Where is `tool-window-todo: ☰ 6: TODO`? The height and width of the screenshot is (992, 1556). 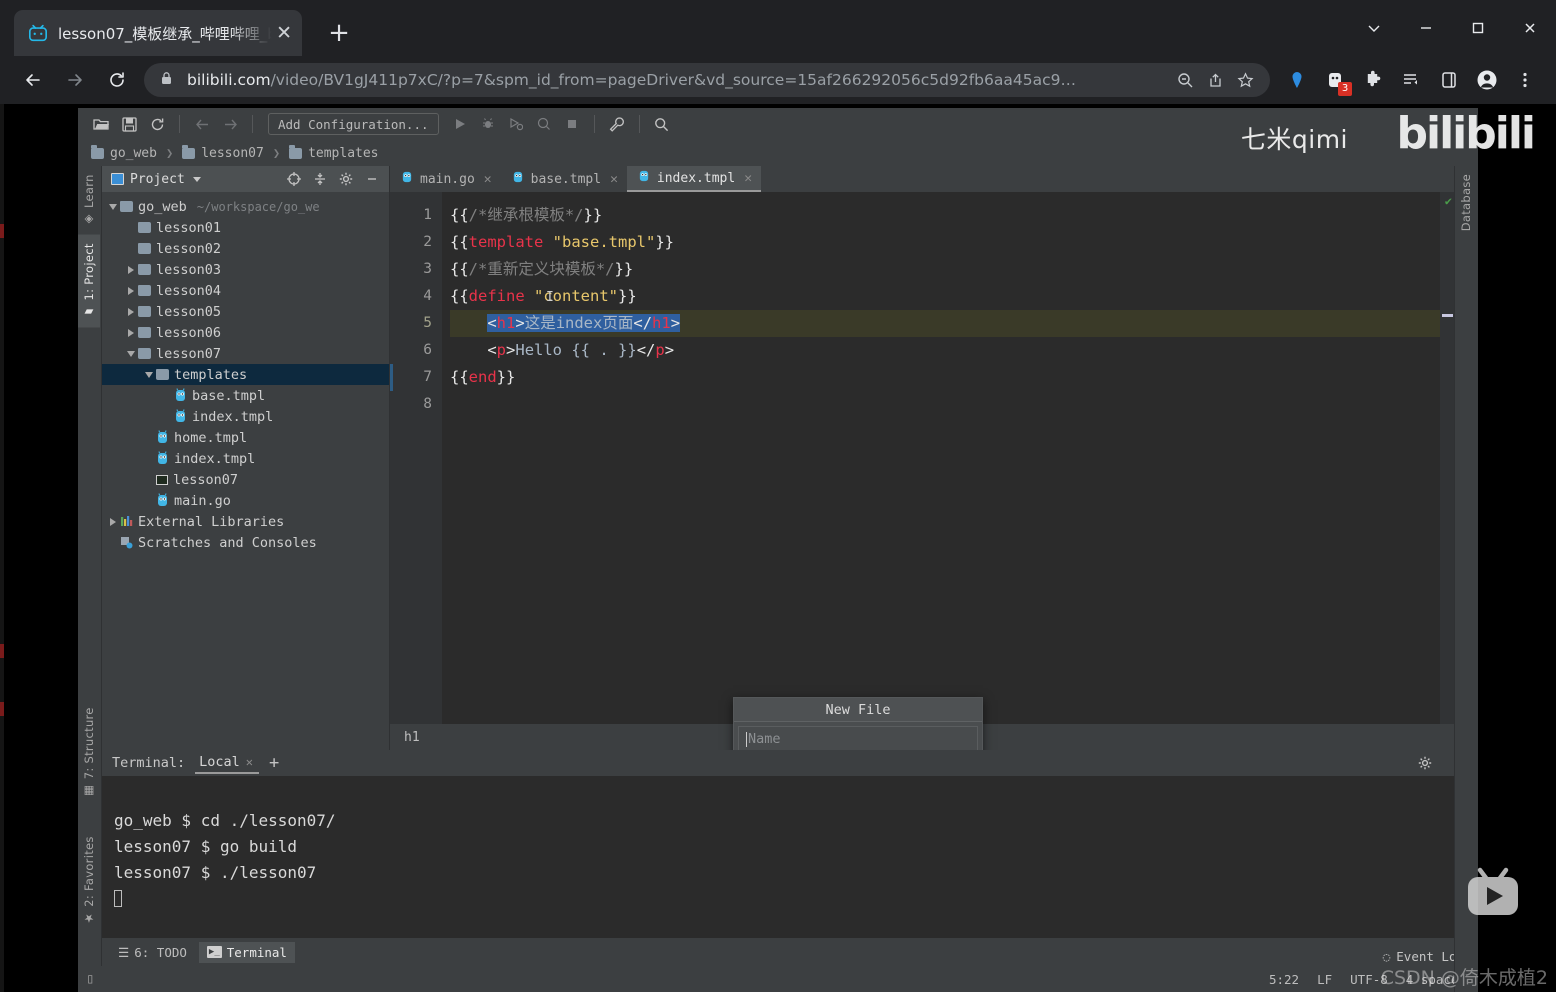
tool-window-todo: ☰ 6: TODO is located at coordinates (152, 952).